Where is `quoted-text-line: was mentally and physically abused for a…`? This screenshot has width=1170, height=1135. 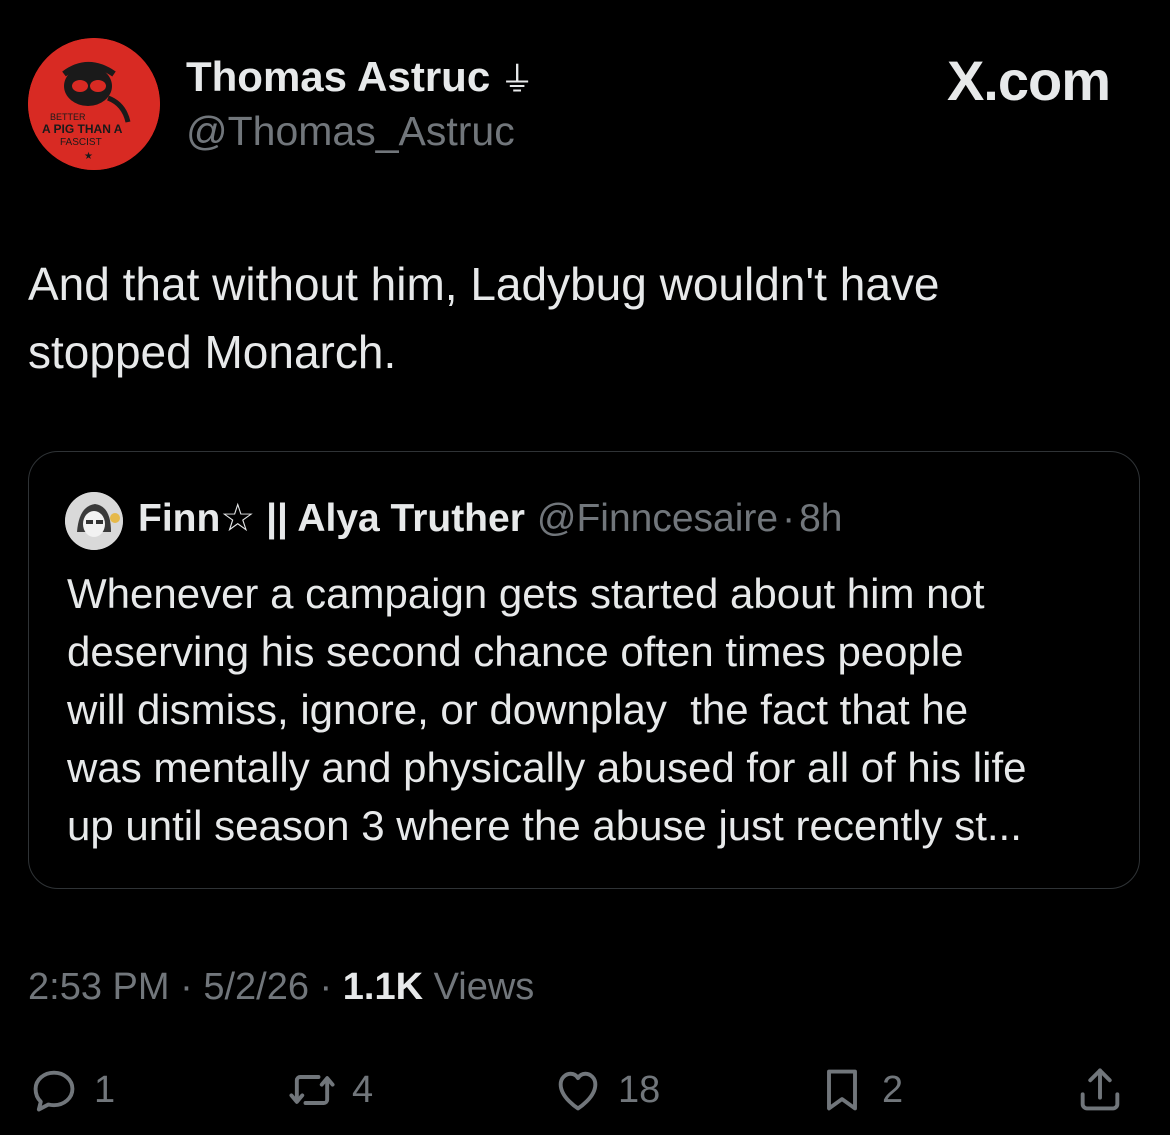 quoted-text-line: was mentally and physically abused for a… is located at coordinates (547, 767).